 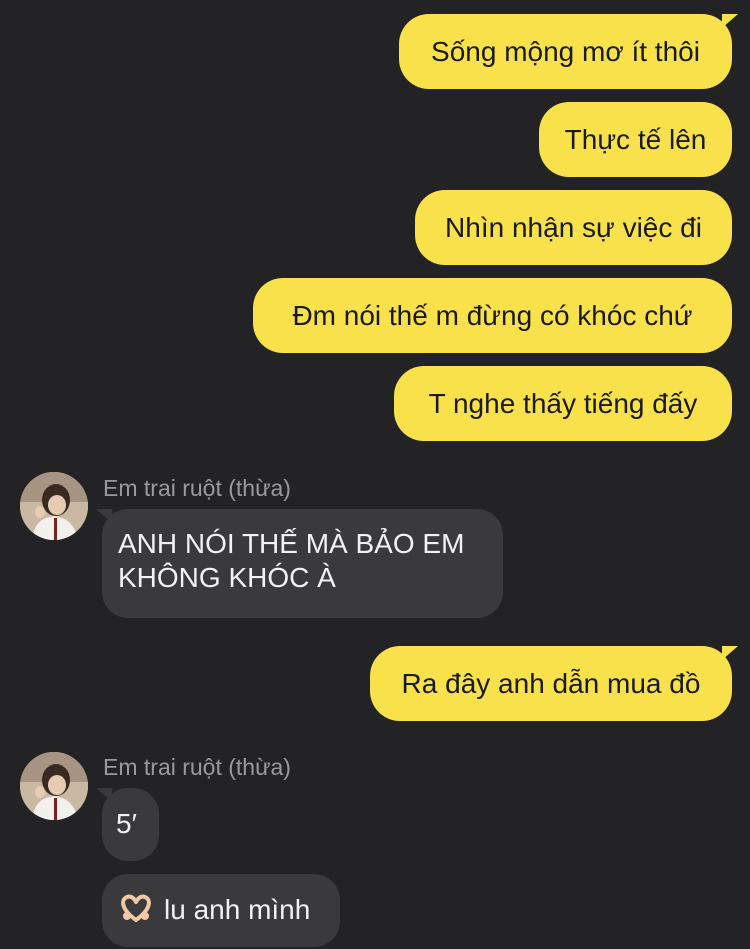 I want to click on outgoing-message: T nghe thấy tiếng đấy, so click(x=563, y=403).